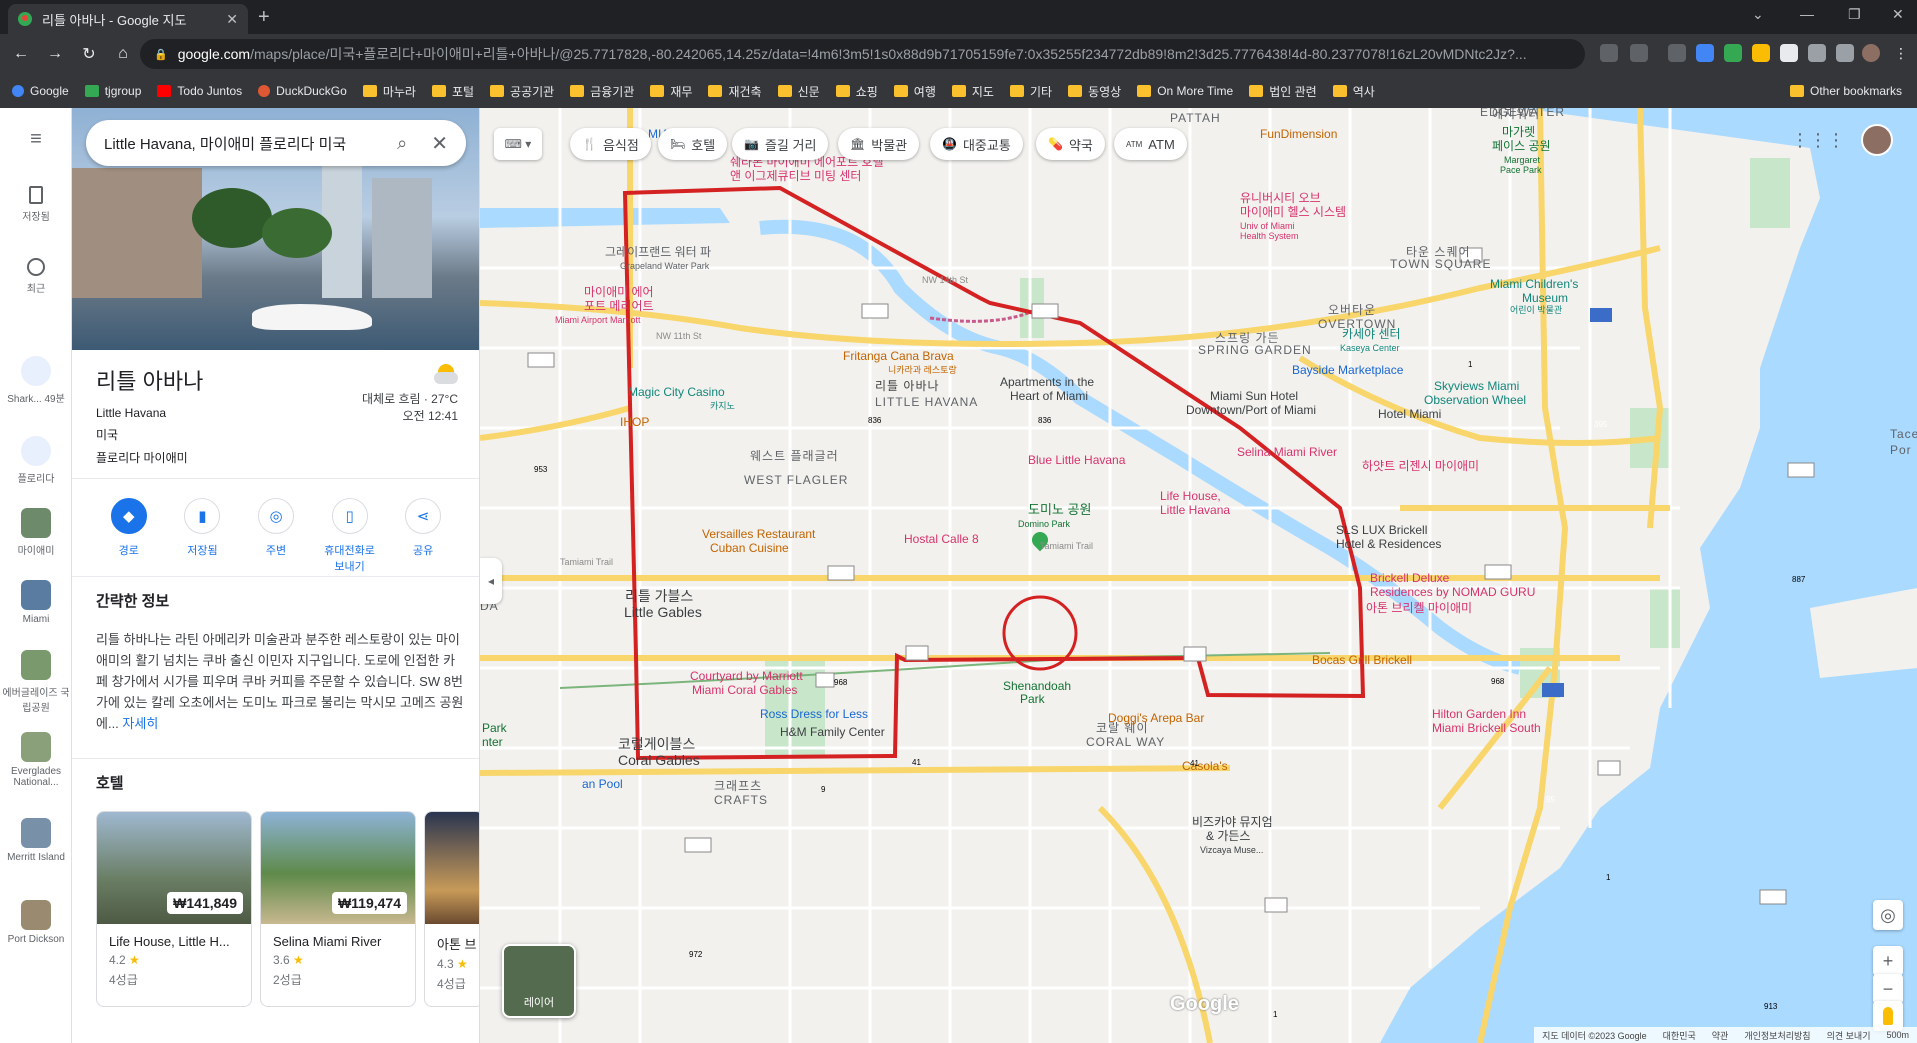 The width and height of the screenshot is (1917, 1043). What do you see at coordinates (814, 714) in the screenshot?
I see `map-label-ross: Ross Dress for Less` at bounding box center [814, 714].